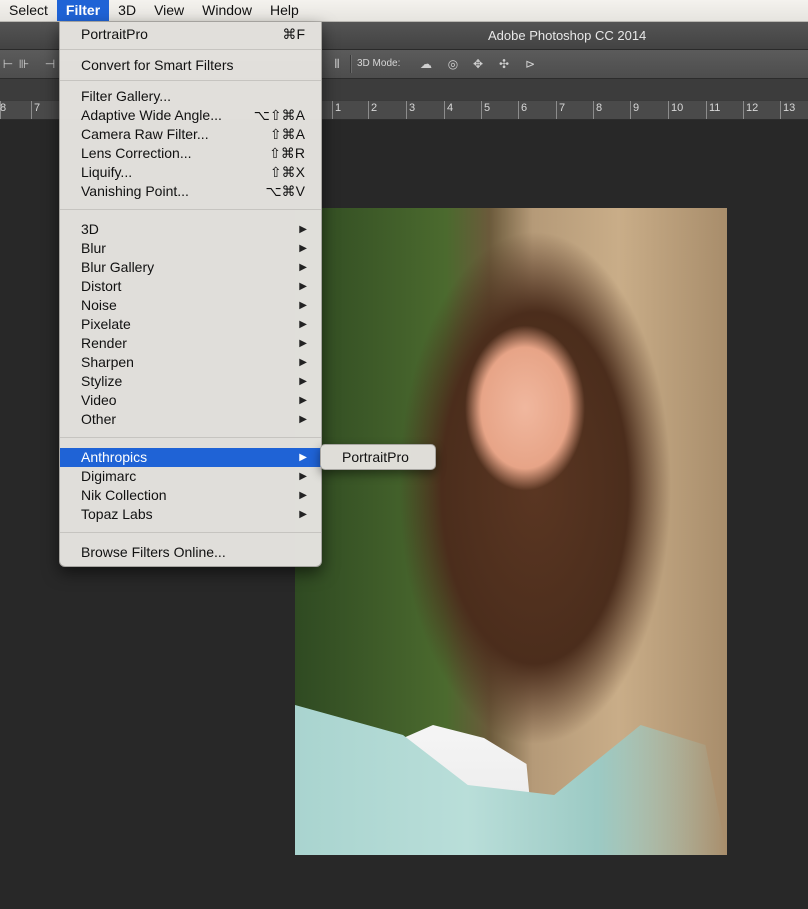 The image size is (808, 909). Describe the element at coordinates (752, 108) in the screenshot. I see `ruler-label: 12` at that location.